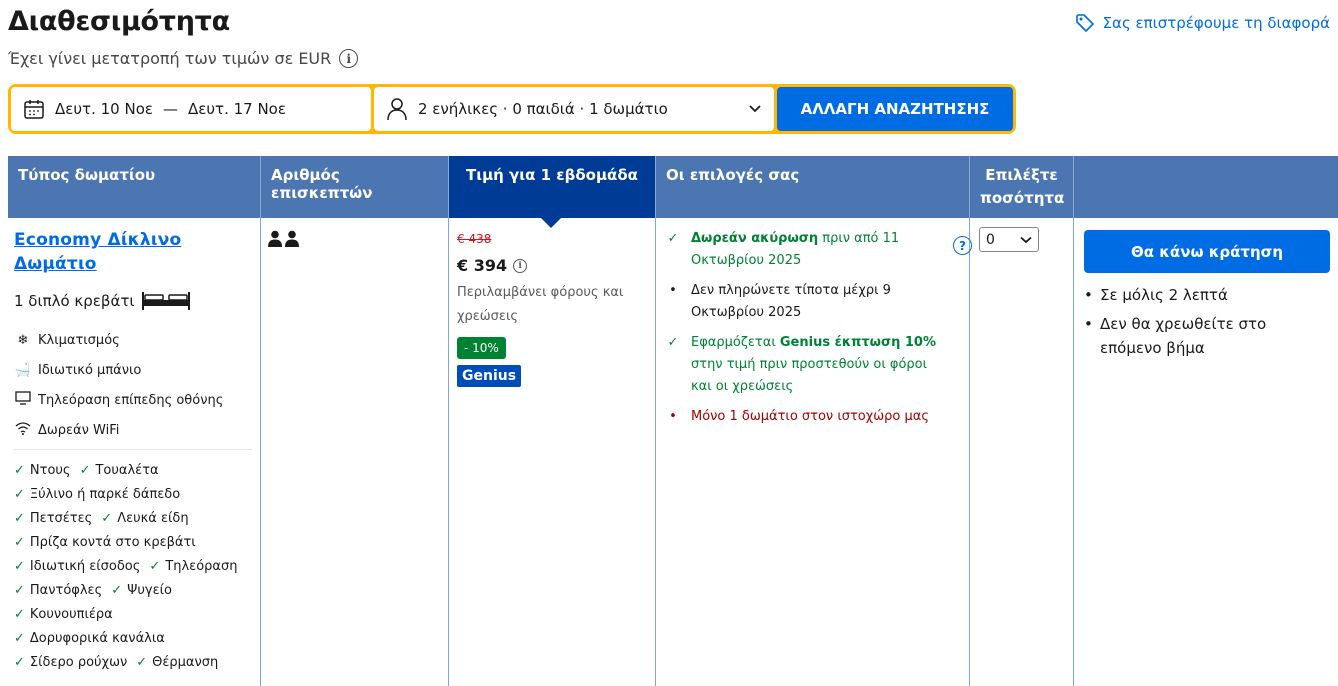 The height and width of the screenshot is (686, 1338). I want to click on wifi-icon, so click(23, 430).